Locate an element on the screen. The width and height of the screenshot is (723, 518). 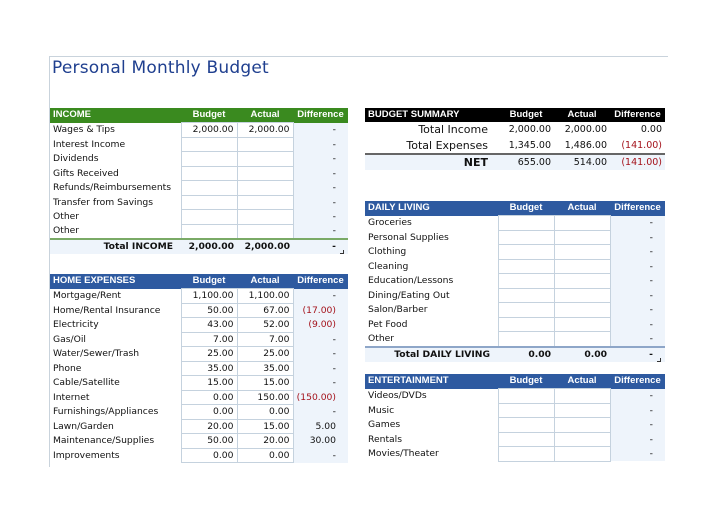
row-label: Music is located at coordinates (432, 410).